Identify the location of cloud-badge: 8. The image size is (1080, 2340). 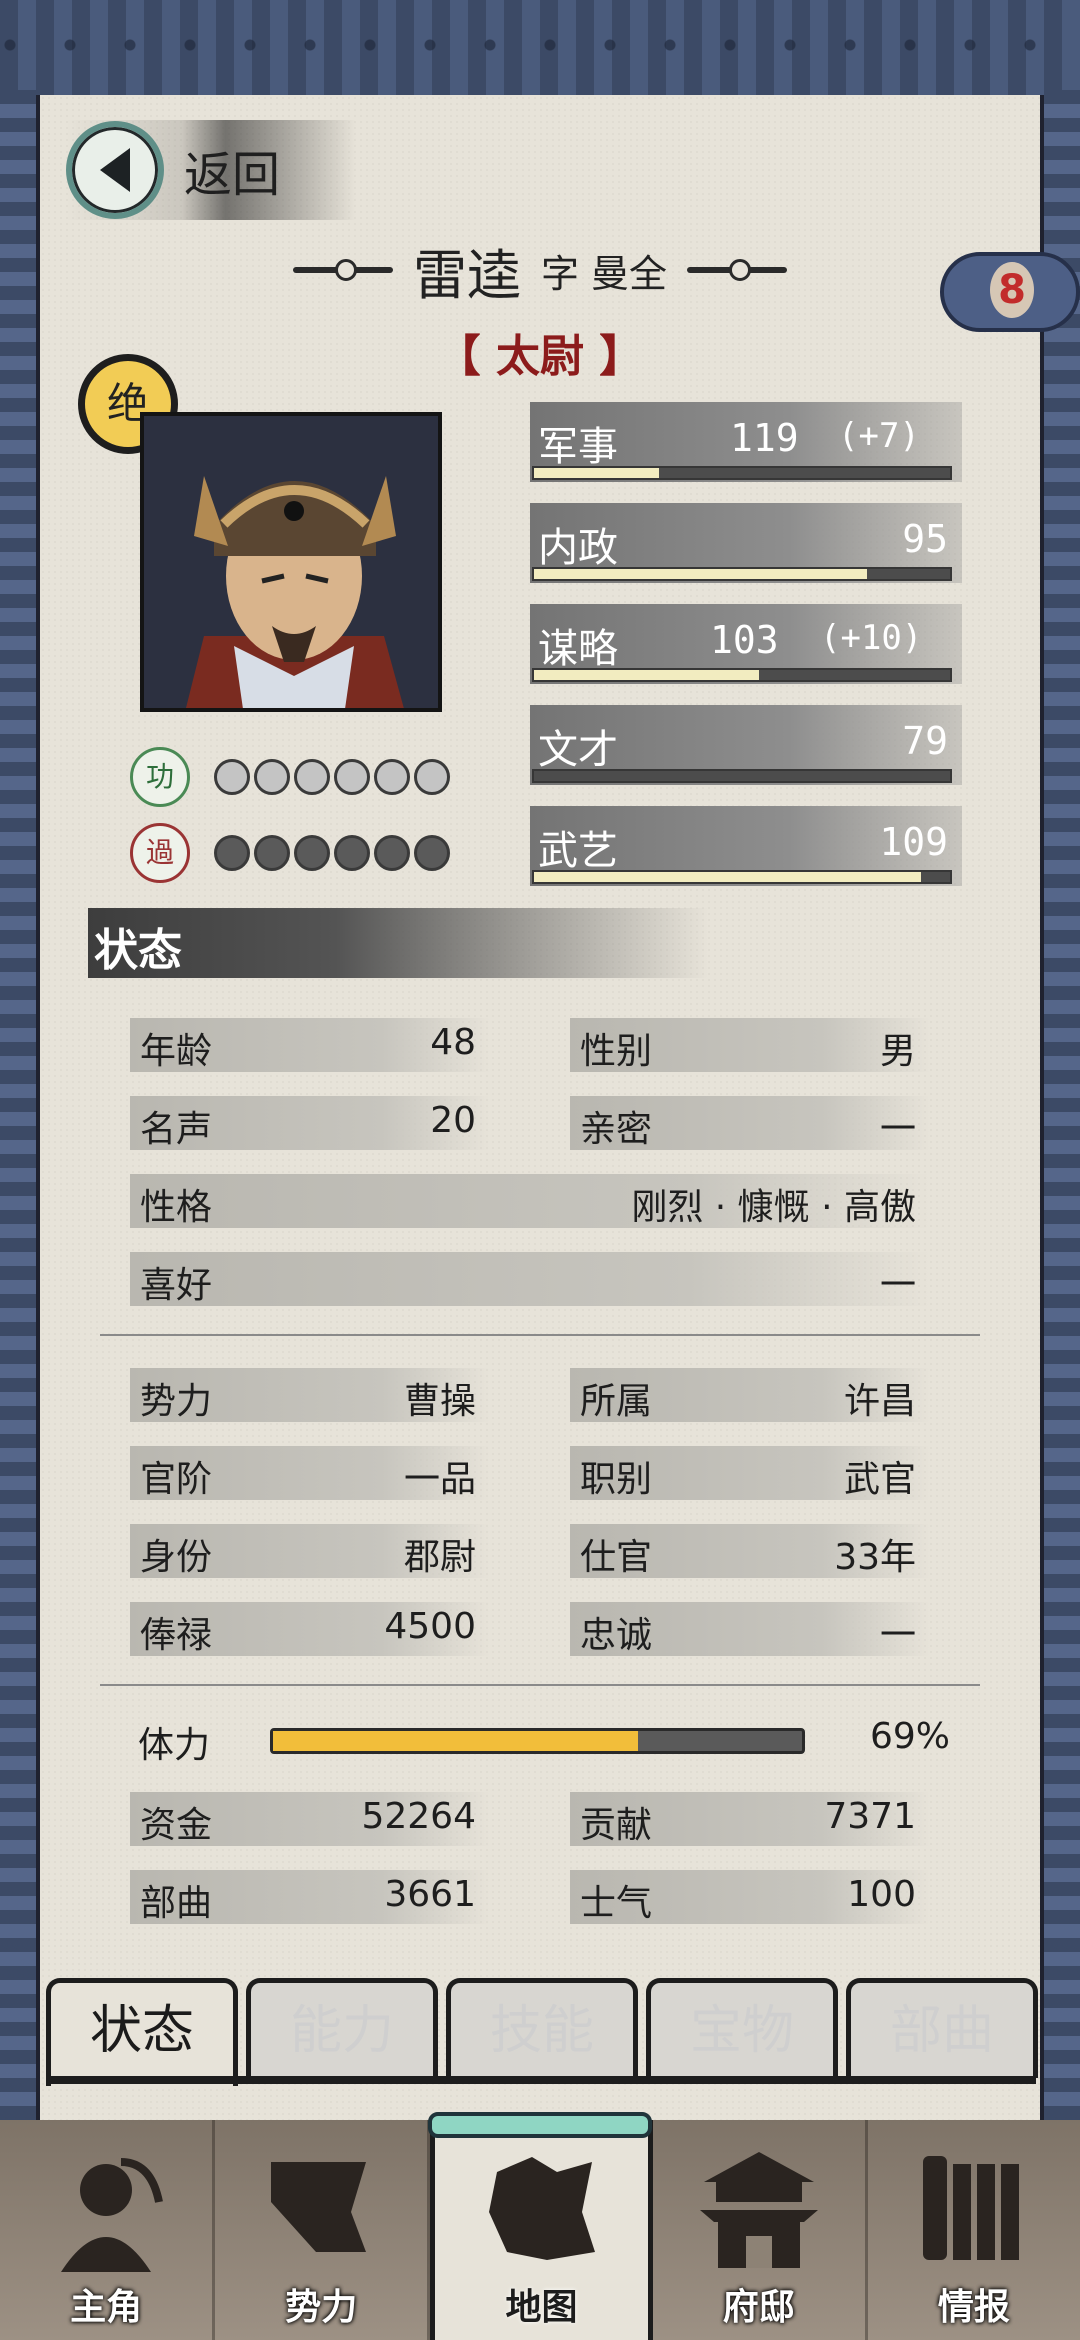
(1012, 290).